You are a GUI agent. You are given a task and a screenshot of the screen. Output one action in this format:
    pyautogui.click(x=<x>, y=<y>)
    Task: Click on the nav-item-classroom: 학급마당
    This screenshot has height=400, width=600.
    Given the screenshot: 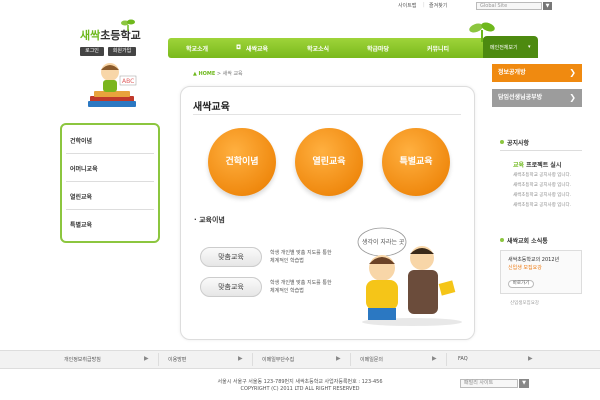 What is the action you would take?
    pyautogui.click(x=378, y=48)
    